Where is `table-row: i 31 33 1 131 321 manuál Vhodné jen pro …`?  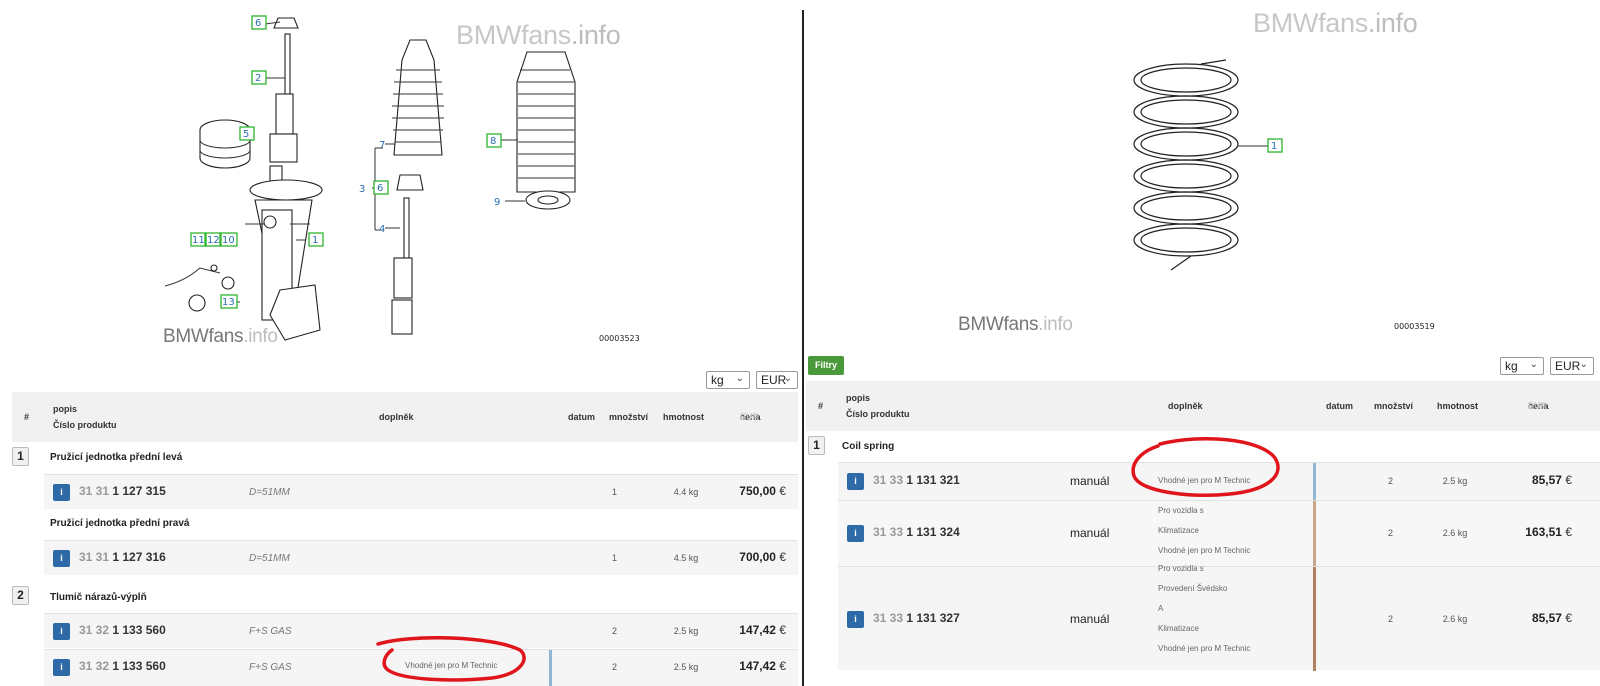
table-row: i 31 33 1 131 321 manuál Vhodné jen pro … is located at coordinates (1219, 481).